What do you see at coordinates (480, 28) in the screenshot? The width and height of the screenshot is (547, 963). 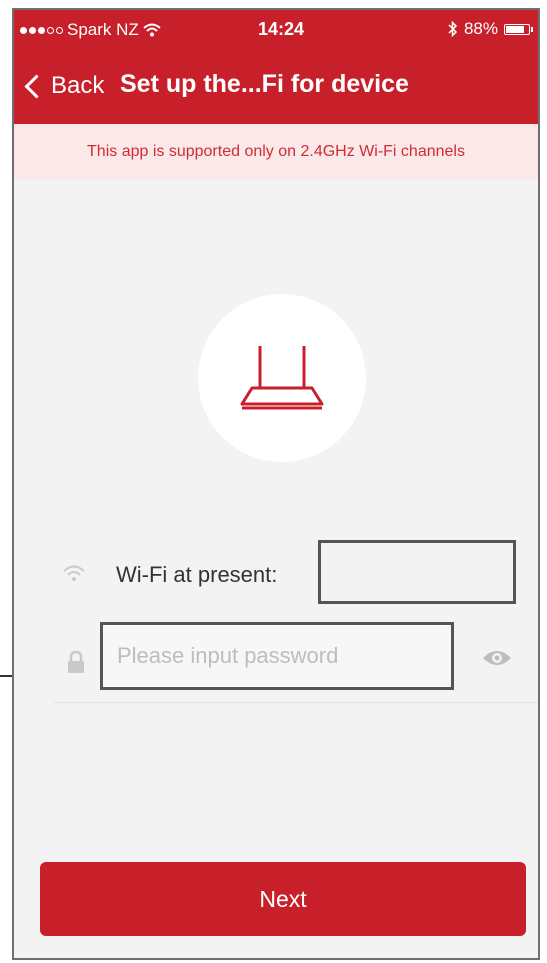 I see `battery-percent: 88%` at bounding box center [480, 28].